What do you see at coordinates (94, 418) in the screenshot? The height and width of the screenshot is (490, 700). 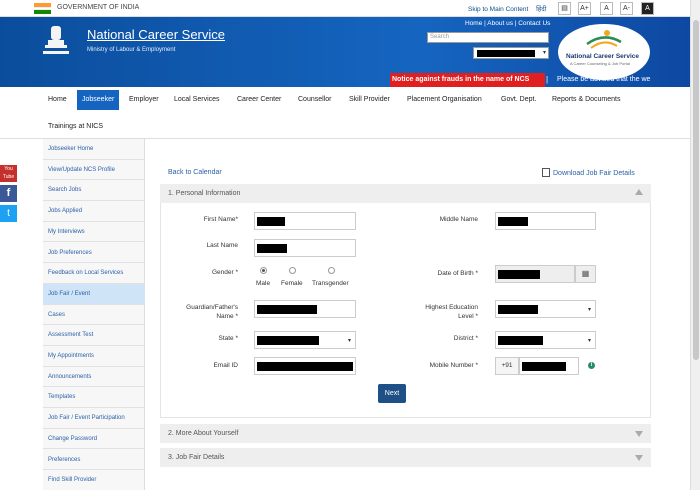 I see `sidebar-item-job-fair-participation: Job Fair / Event Participation` at bounding box center [94, 418].